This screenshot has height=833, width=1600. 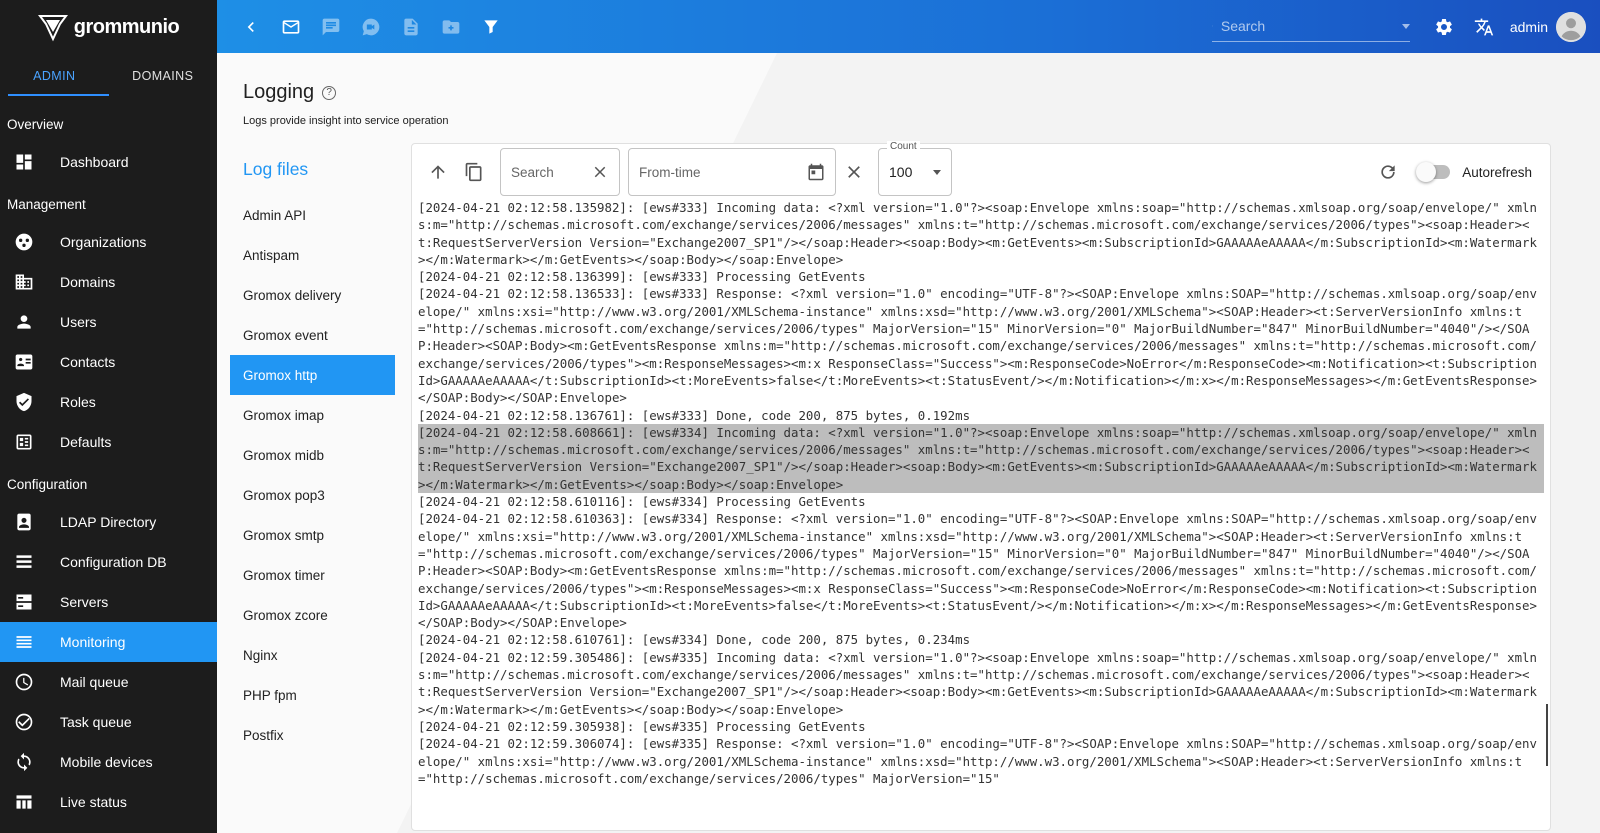 I want to click on log-file-item: Postfix, so click(x=312, y=735).